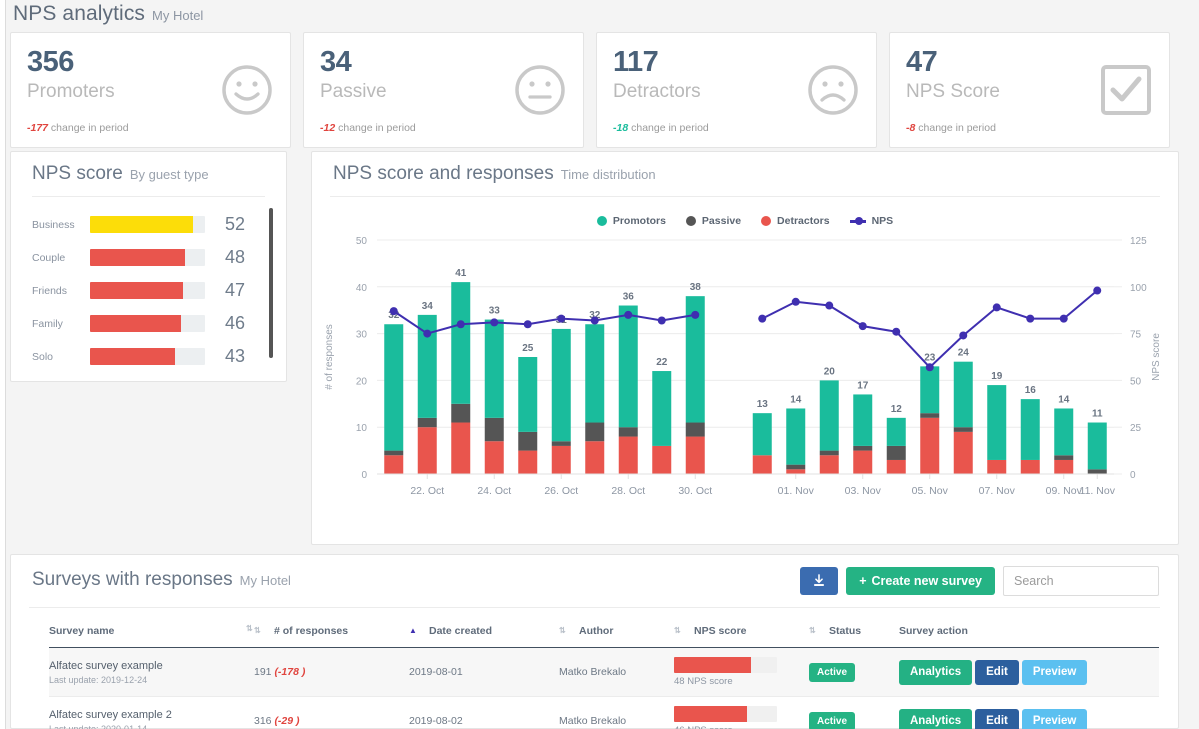 The height and width of the screenshot is (729, 1199). I want to click on column-header-date-created: ▲ Date created, so click(484, 632).